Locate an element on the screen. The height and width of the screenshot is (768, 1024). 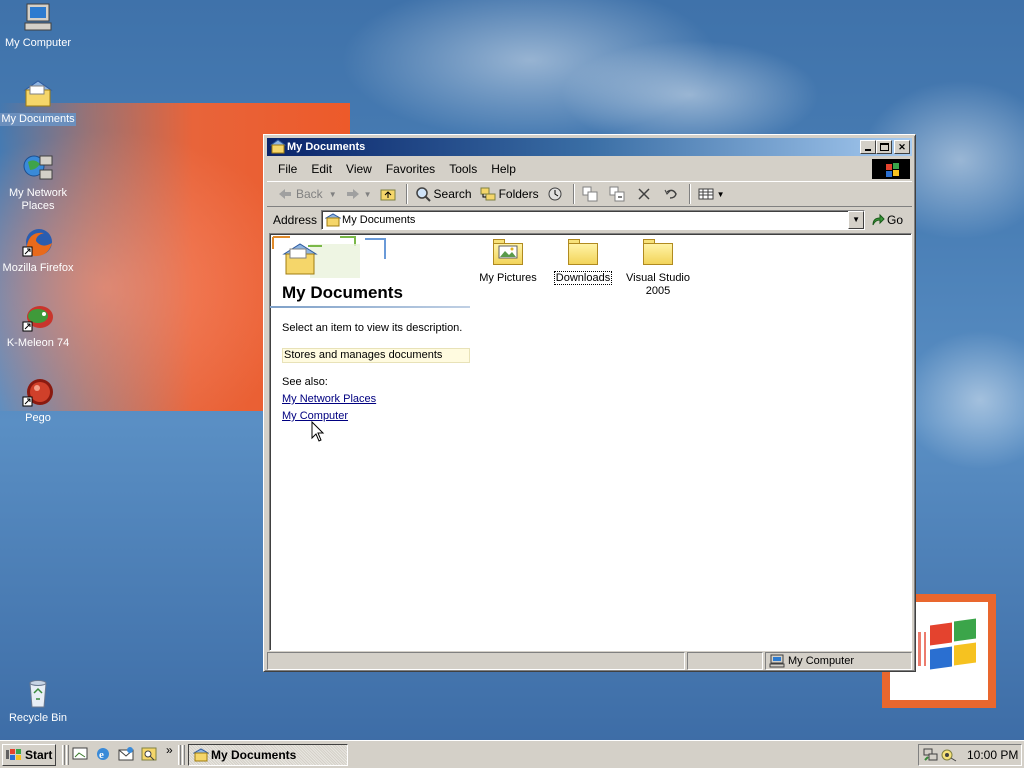
move-to-button is located at coordinates (591, 194).